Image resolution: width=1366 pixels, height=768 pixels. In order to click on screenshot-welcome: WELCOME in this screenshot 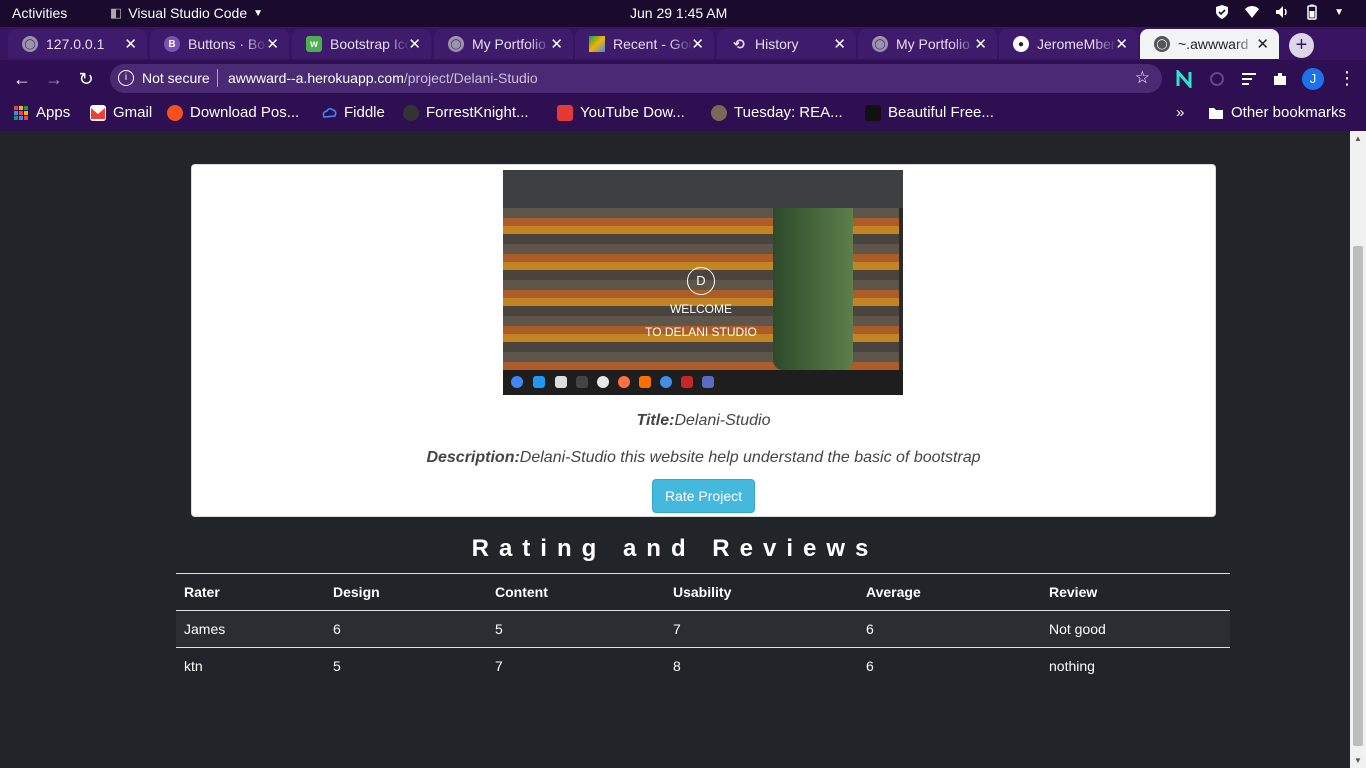, I will do `click(700, 309)`.